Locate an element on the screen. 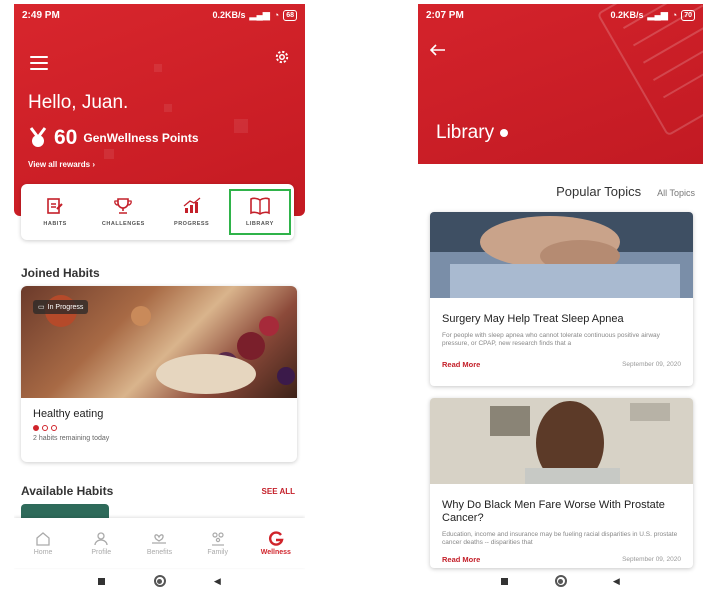  tab-wellness-label: Wellness is located at coordinates (275, 552).